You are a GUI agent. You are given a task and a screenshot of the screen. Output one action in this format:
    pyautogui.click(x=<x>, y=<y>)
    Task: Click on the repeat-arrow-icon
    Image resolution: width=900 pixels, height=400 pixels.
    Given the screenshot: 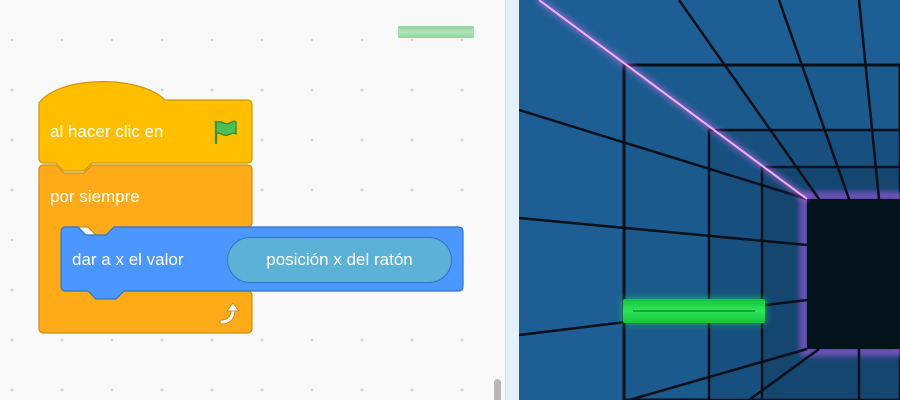 What is the action you would take?
    pyautogui.click(x=229, y=313)
    